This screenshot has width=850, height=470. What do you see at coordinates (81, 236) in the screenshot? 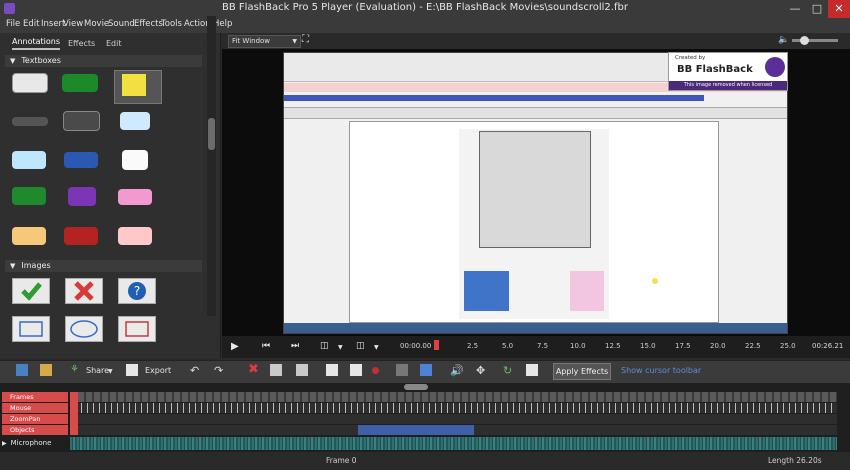
I see `textbox-red` at bounding box center [81, 236].